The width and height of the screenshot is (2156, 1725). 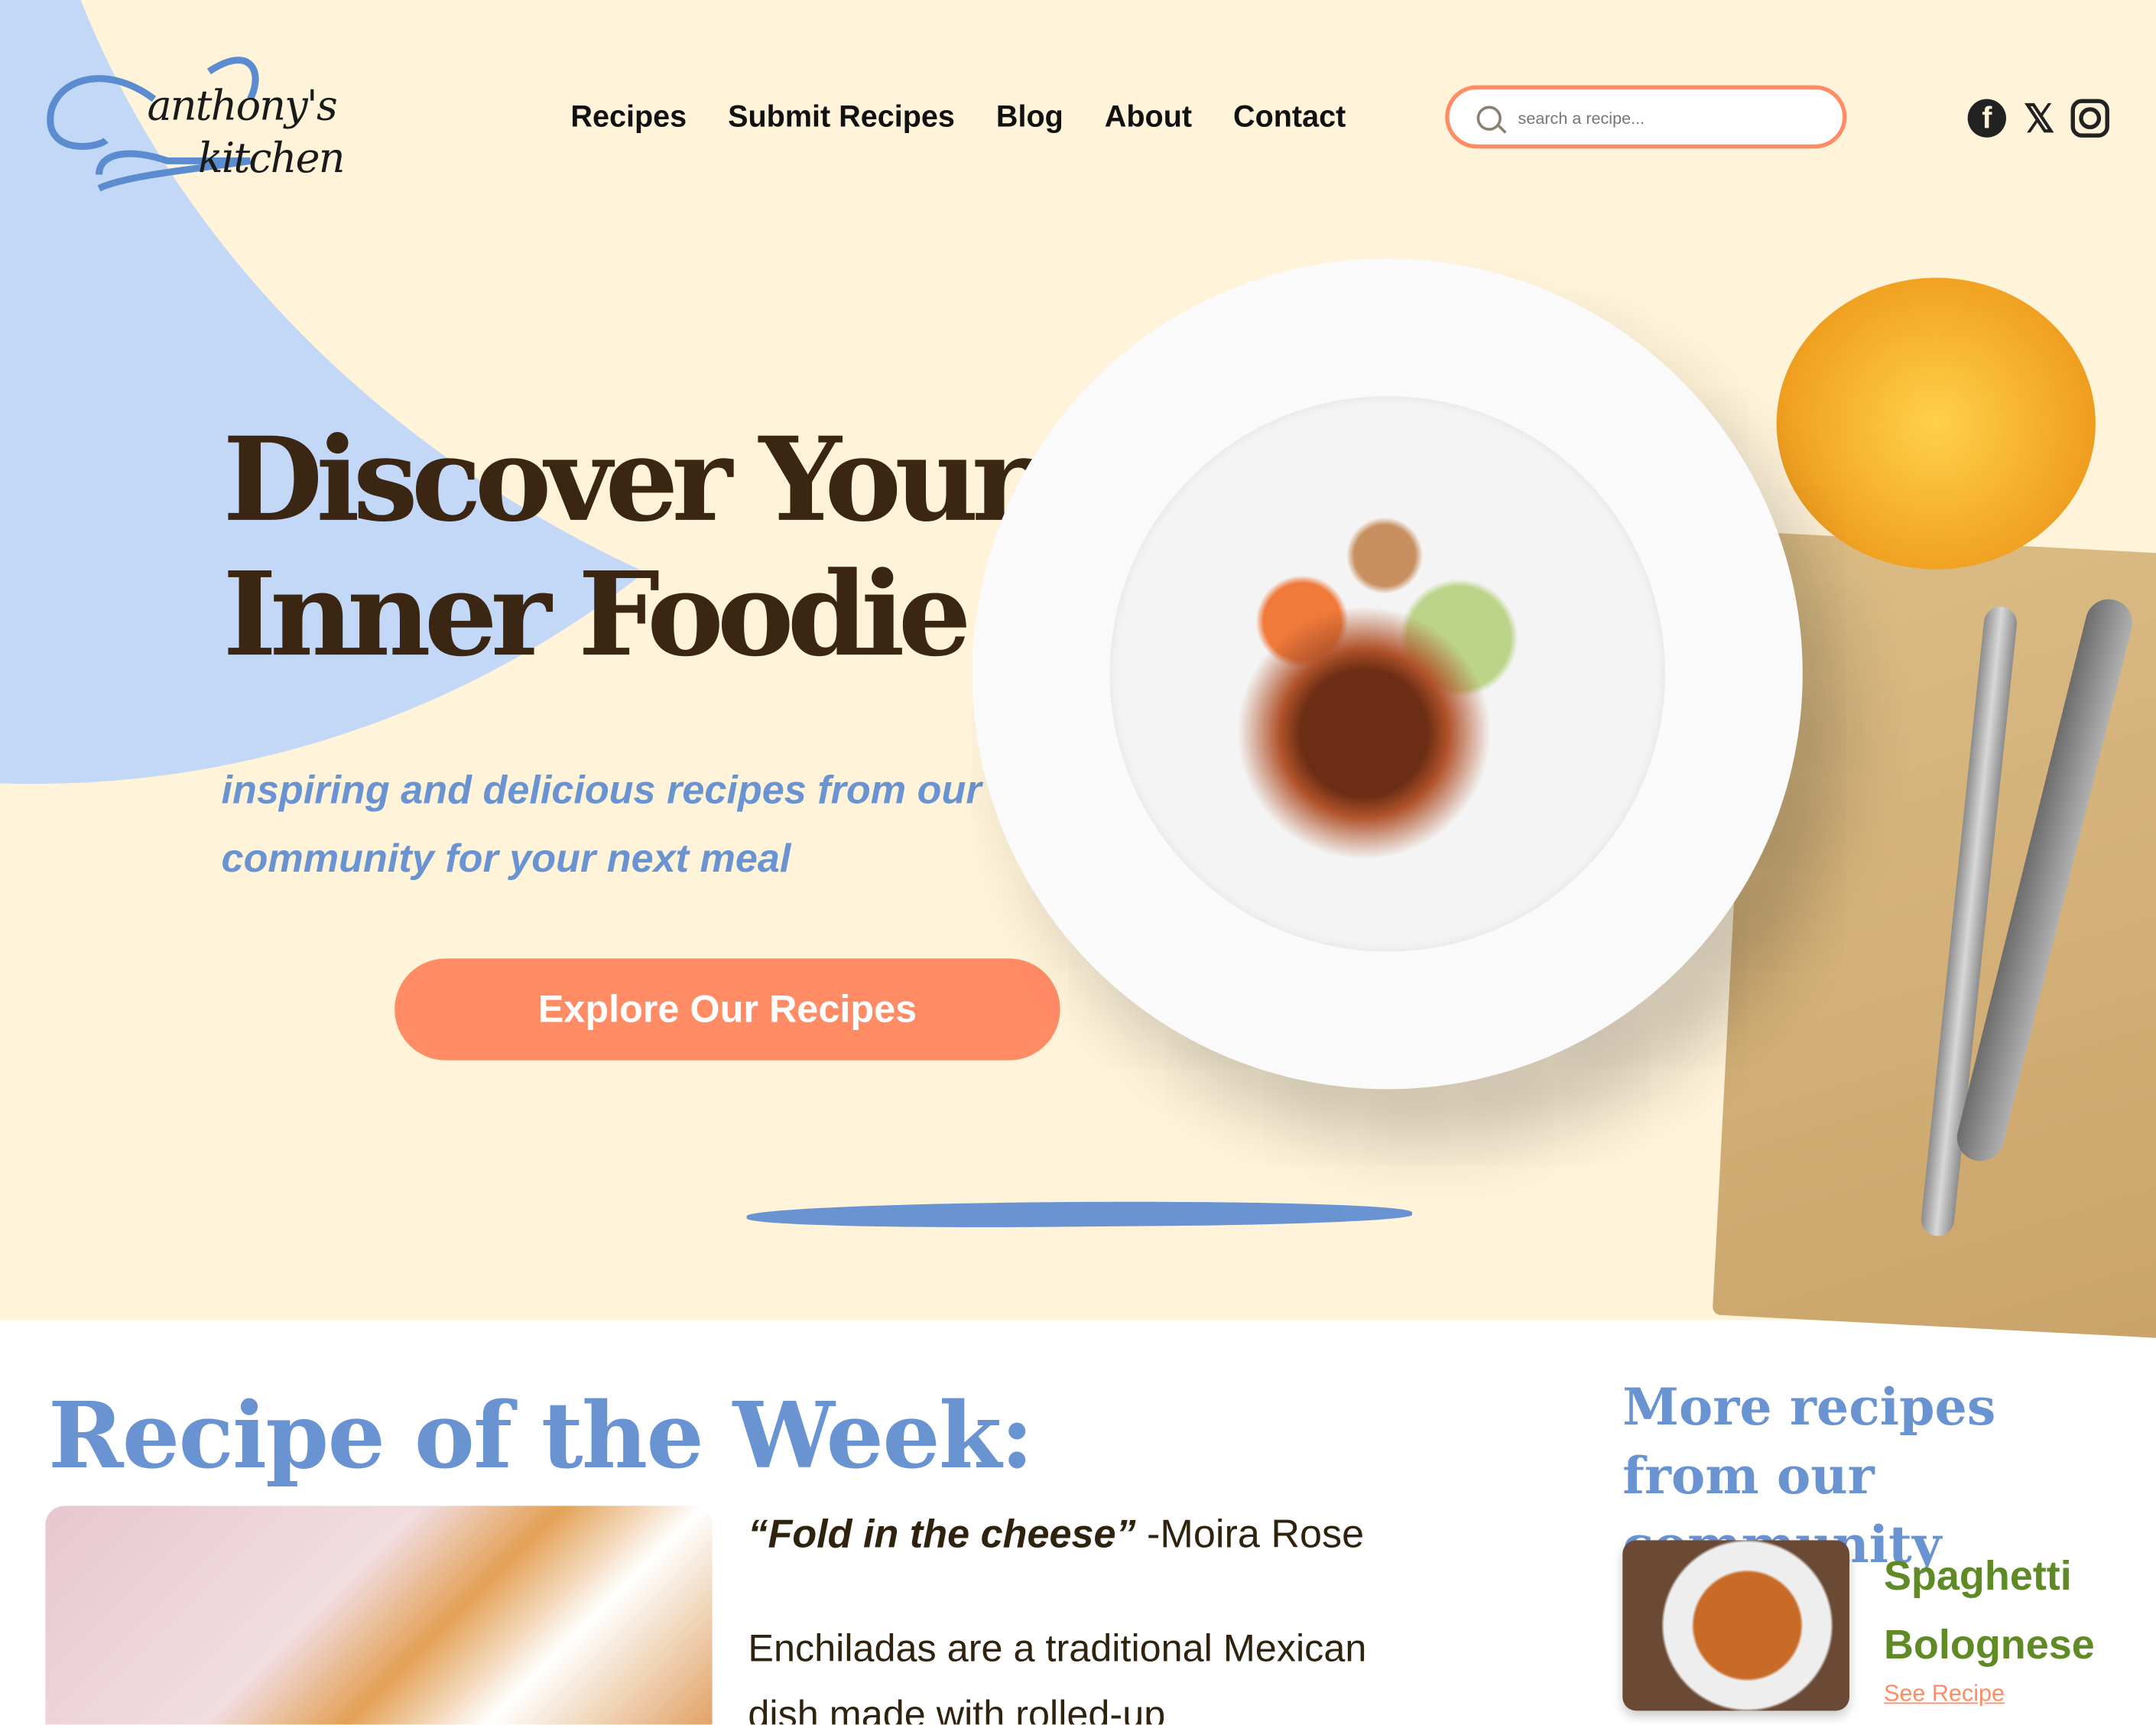 I want to click on enchiladas-image, so click(x=379, y=1615).